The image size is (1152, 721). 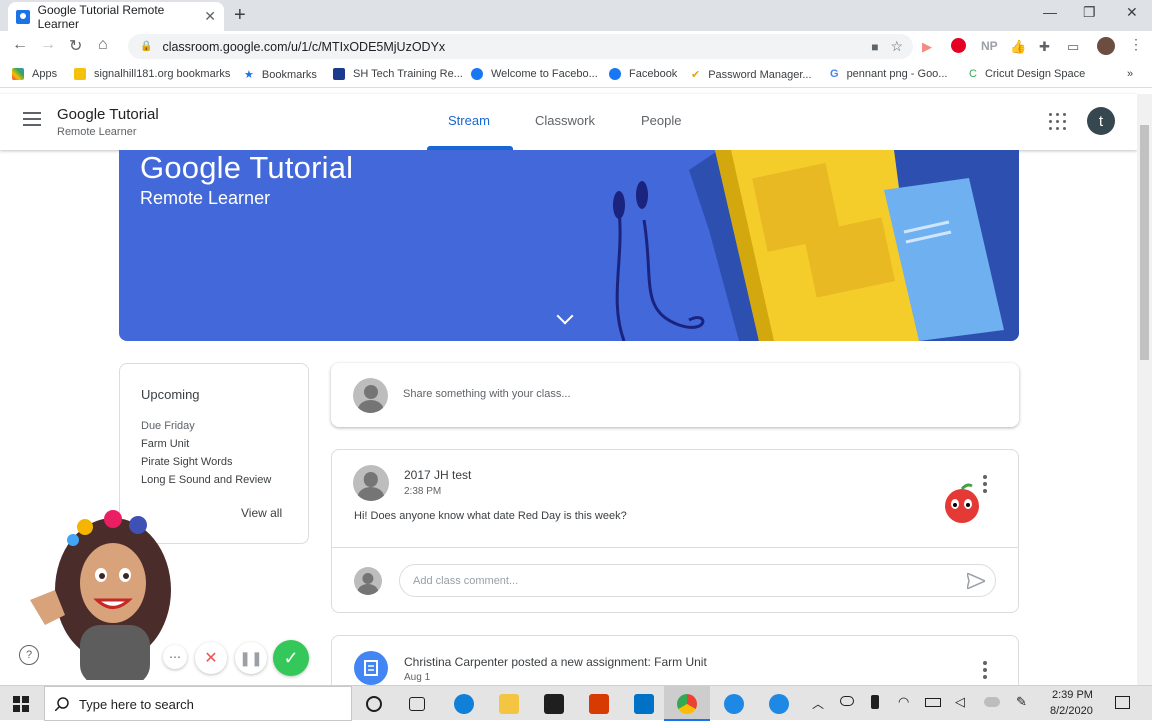 I want to click on apple-sticker-icon, so click(x=962, y=503).